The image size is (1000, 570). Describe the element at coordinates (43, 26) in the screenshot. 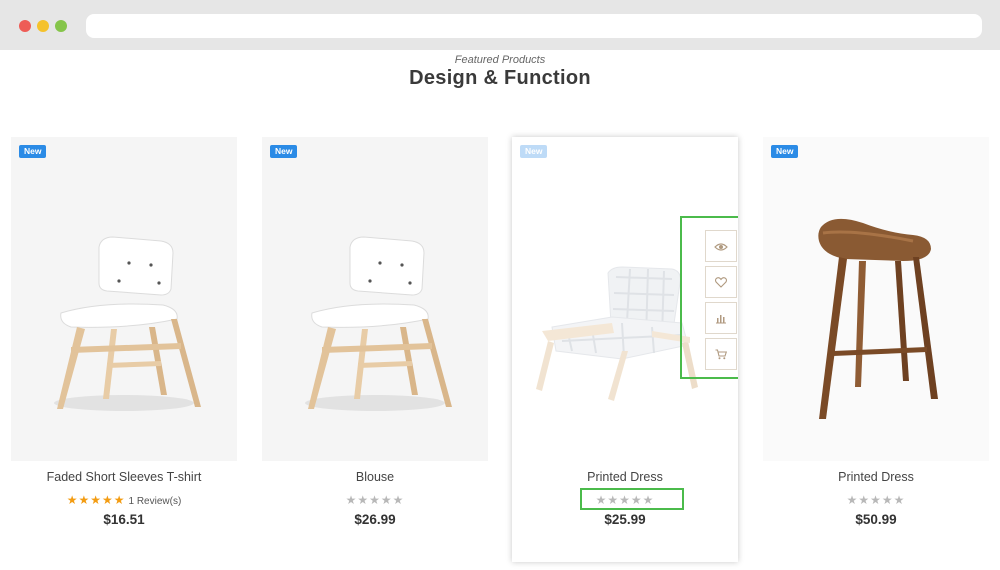

I see `minimize-window-button` at that location.